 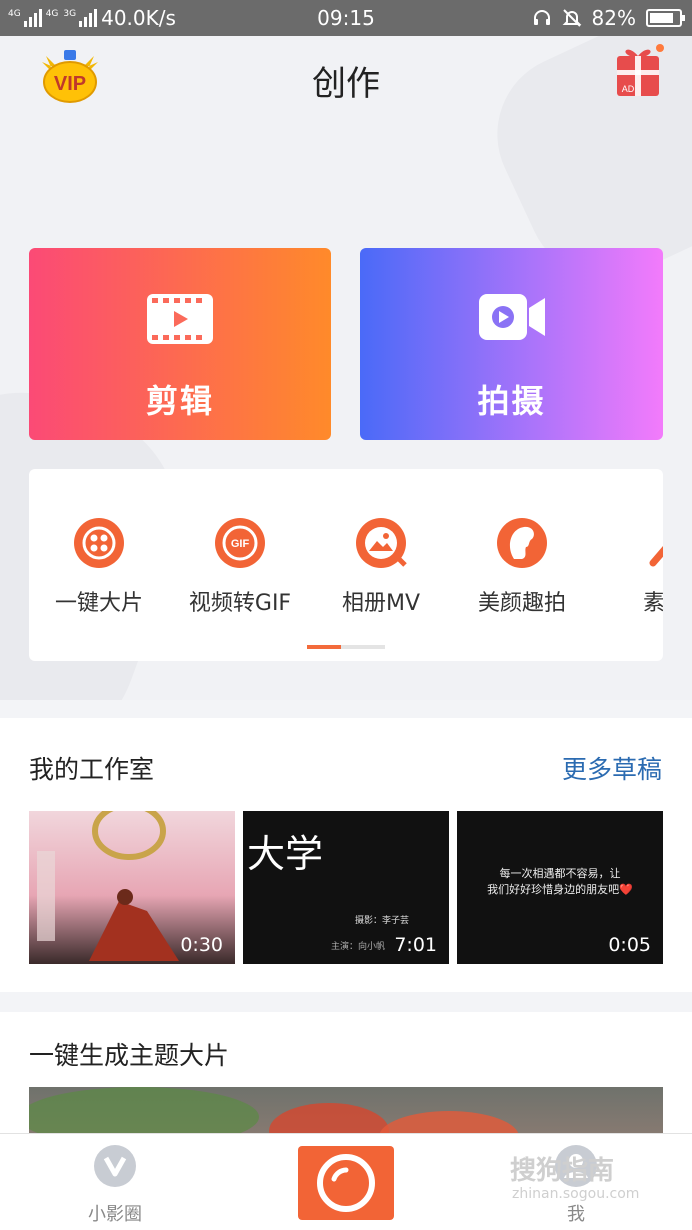 I want to click on battery-percent: 82%, so click(x=613, y=18).